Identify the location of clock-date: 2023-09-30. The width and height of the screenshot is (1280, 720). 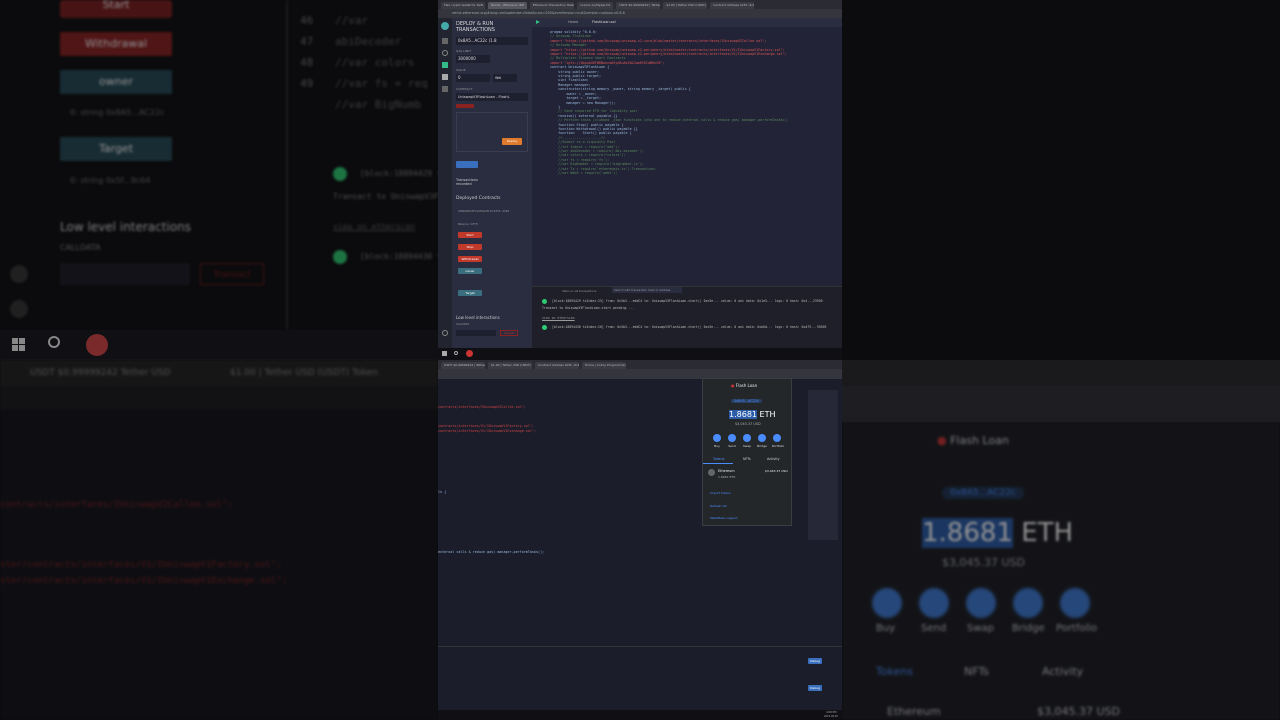
(831, 716).